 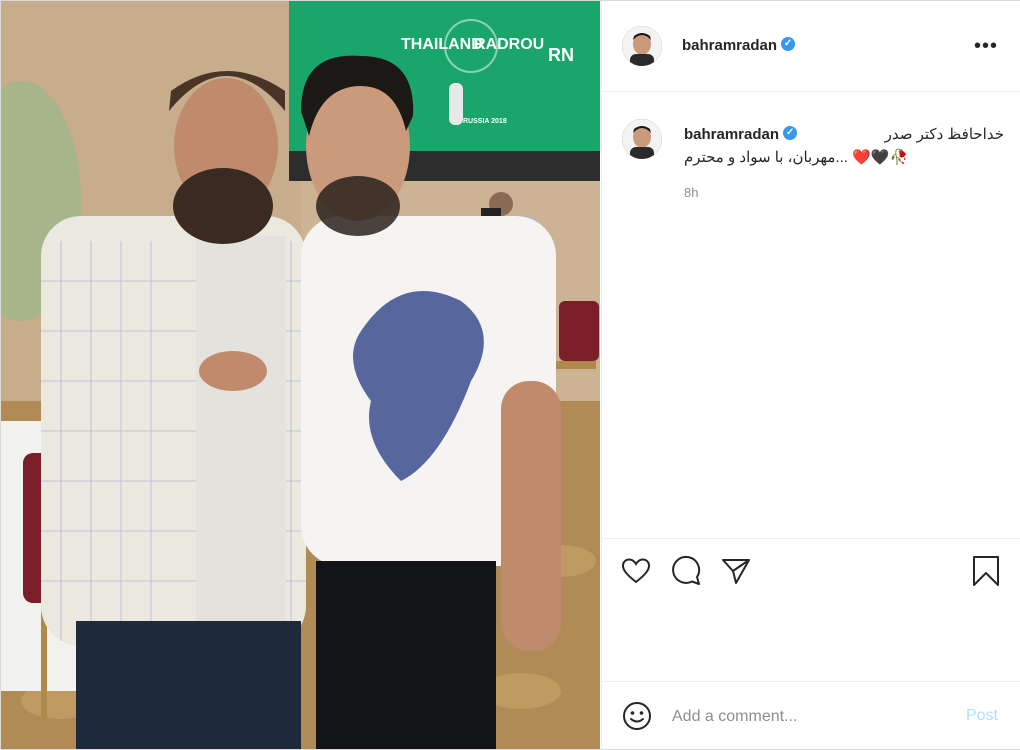 What do you see at coordinates (982, 716) in the screenshot?
I see `post-comment-button: Post` at bounding box center [982, 716].